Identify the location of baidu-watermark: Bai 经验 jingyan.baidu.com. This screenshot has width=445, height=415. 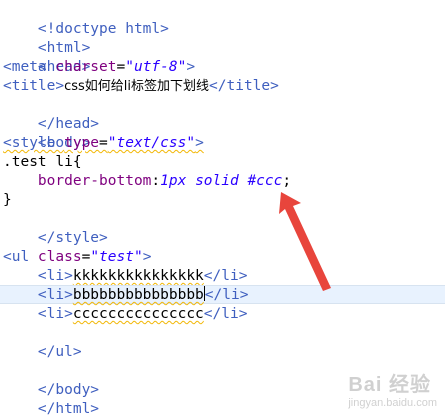
(392, 388).